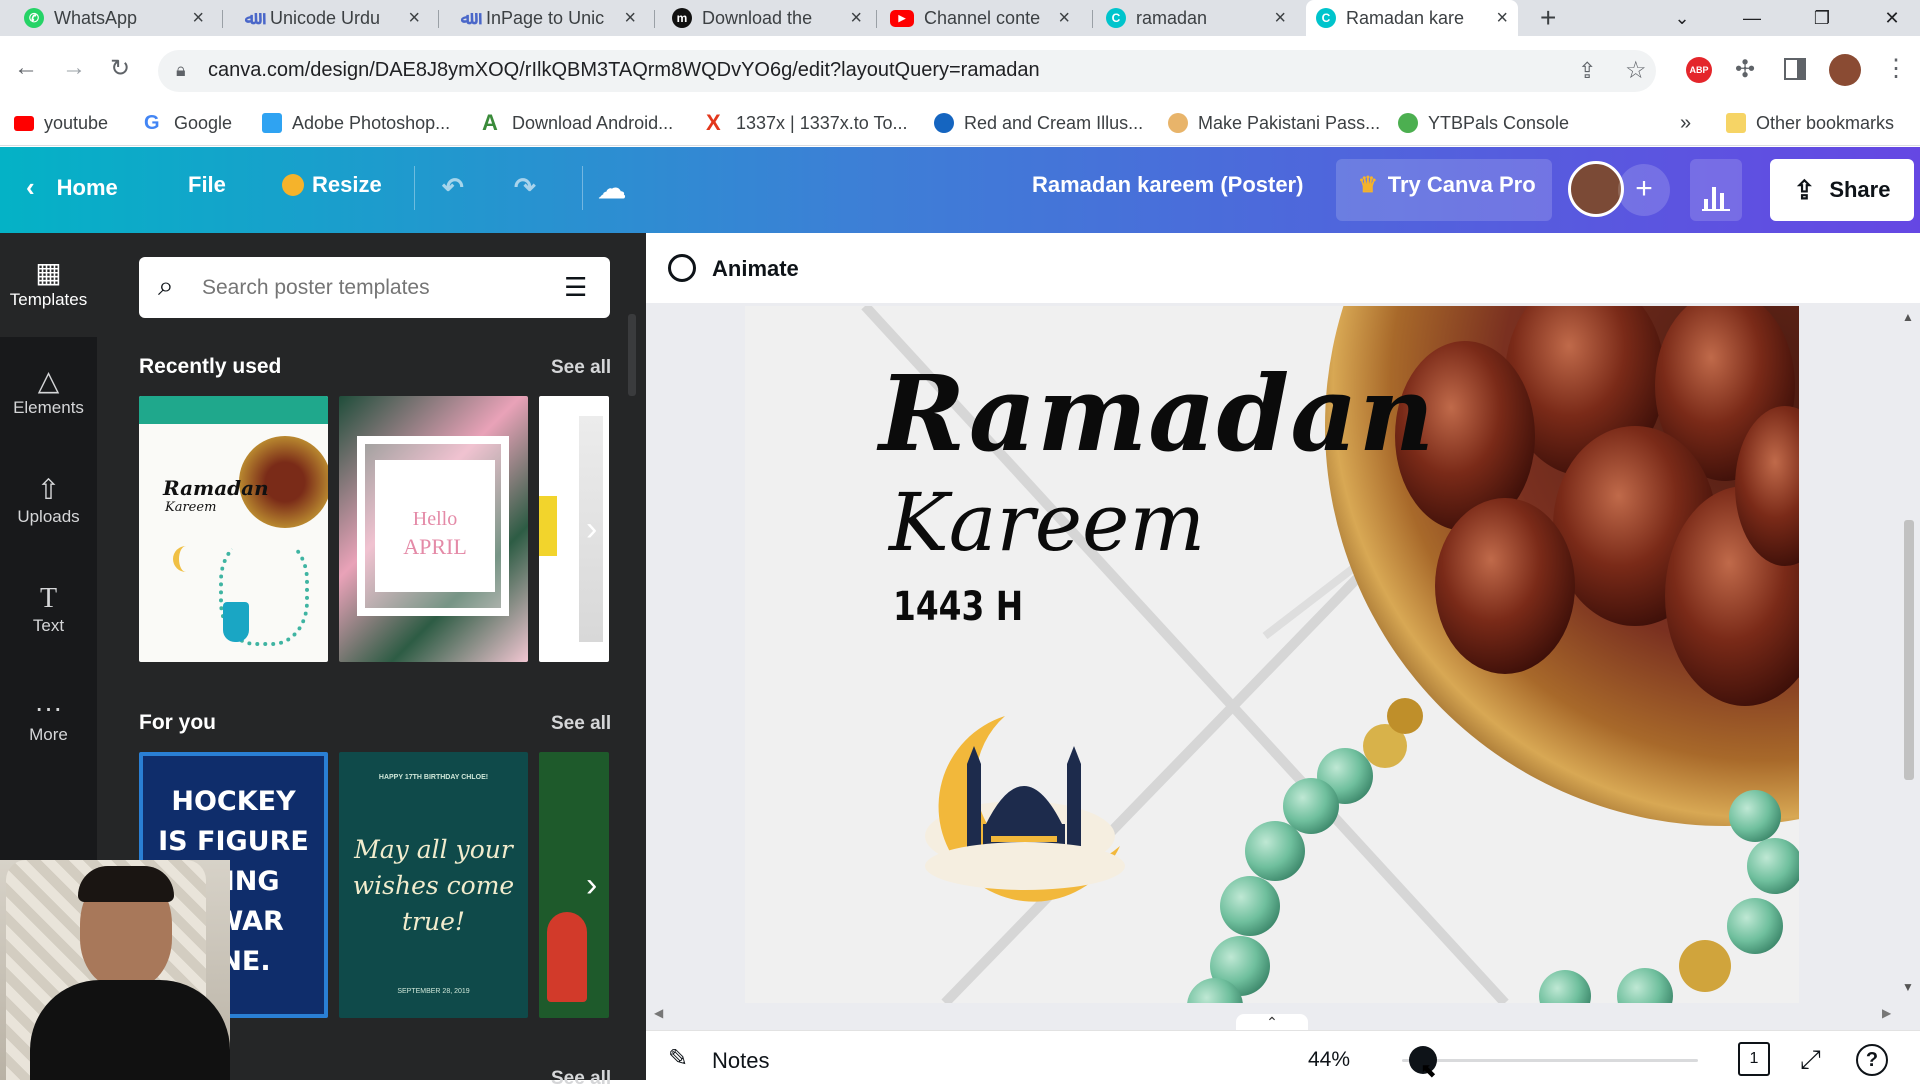 Image resolution: width=1920 pixels, height=1090 pixels. Describe the element at coordinates (1483, 123) in the screenshot. I see `bookmark-item: YTBPals Console` at that location.